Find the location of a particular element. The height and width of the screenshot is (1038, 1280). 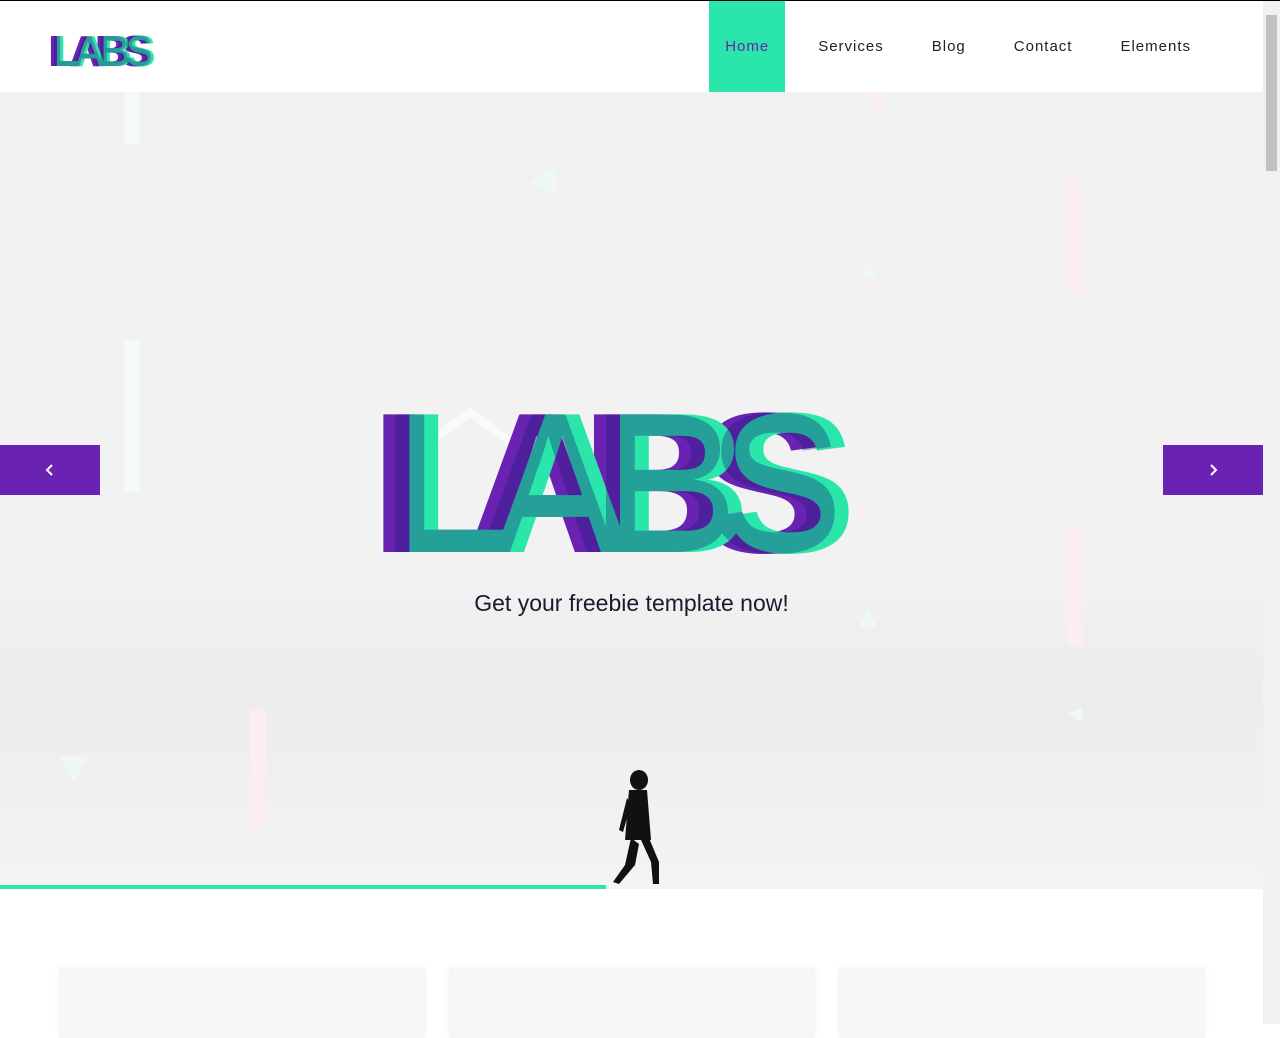

chevron-right-icon is located at coordinates (1214, 470).